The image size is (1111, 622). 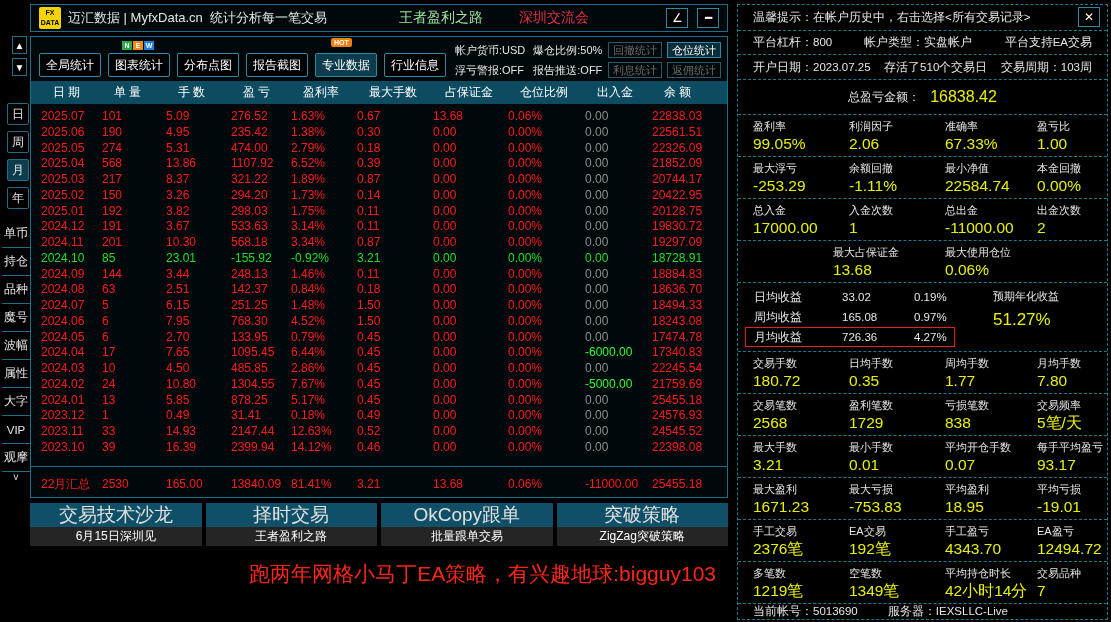 I want to click on table-cell-text: 0.52, so click(x=369, y=432).